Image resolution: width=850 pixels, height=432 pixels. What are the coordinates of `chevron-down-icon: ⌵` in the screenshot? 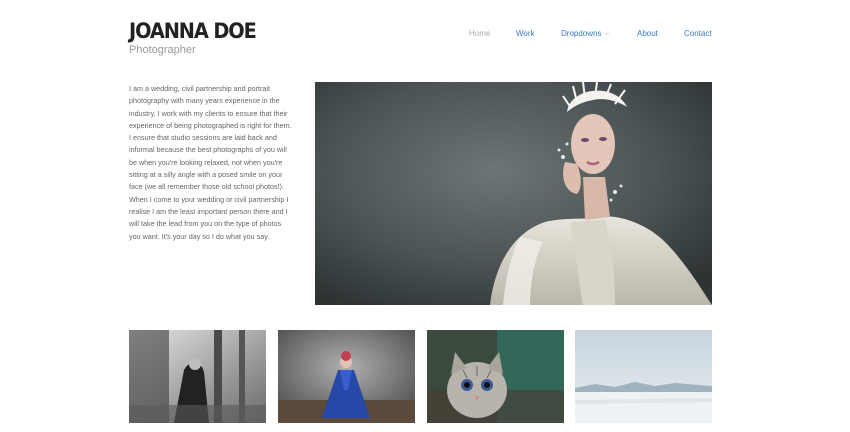 It's located at (607, 34).